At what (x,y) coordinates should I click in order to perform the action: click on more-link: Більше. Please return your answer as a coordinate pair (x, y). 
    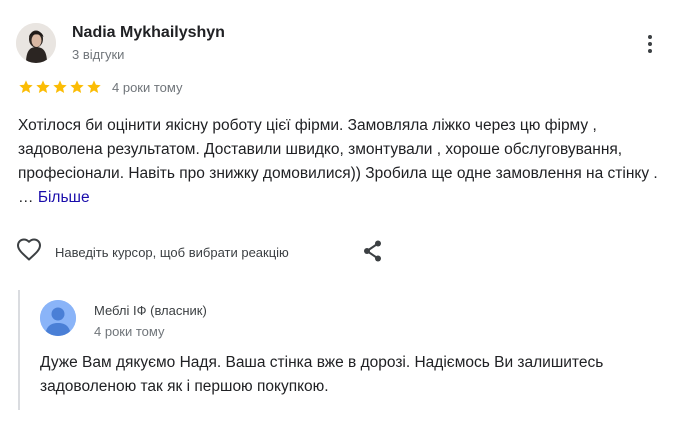
    Looking at the image, I should click on (64, 197).